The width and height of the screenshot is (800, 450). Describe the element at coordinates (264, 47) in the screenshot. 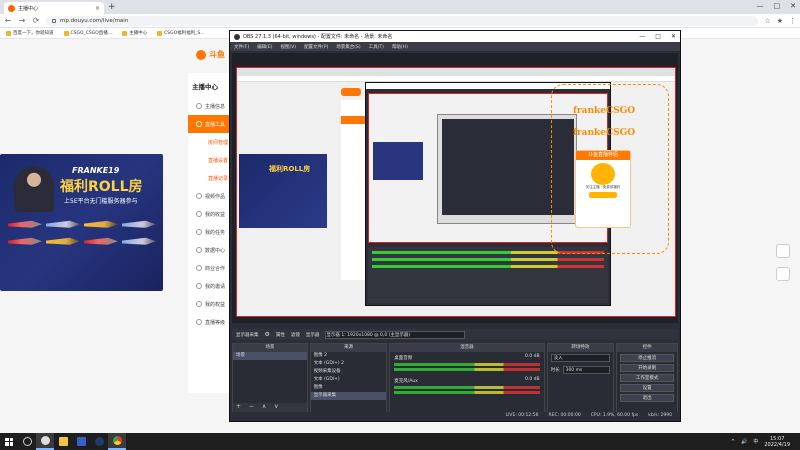

I see `menu-edit: 编辑(E)` at that location.